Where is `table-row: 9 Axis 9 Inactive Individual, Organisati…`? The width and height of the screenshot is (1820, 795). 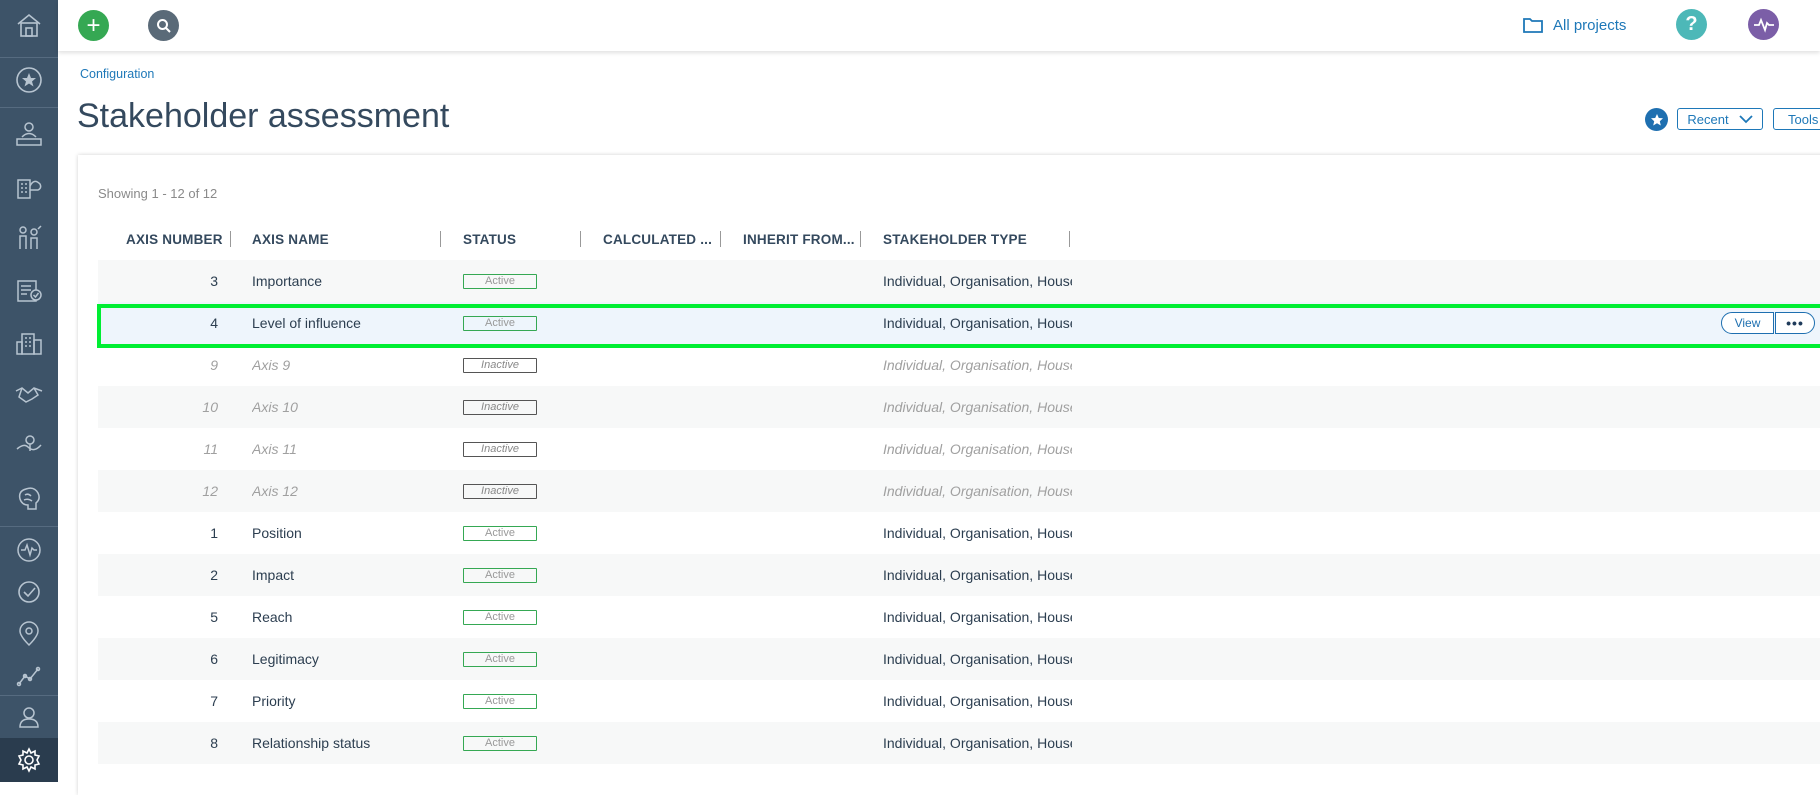 table-row: 9 Axis 9 Inactive Individual, Organisati… is located at coordinates (959, 365).